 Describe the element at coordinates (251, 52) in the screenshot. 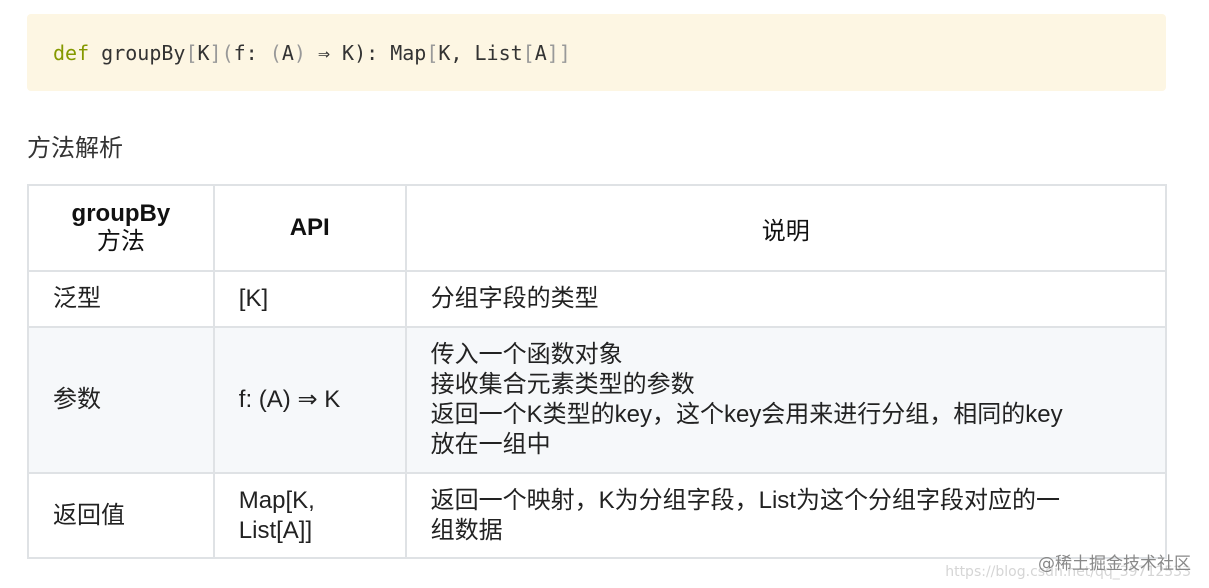

I see `code-arg: f:` at that location.